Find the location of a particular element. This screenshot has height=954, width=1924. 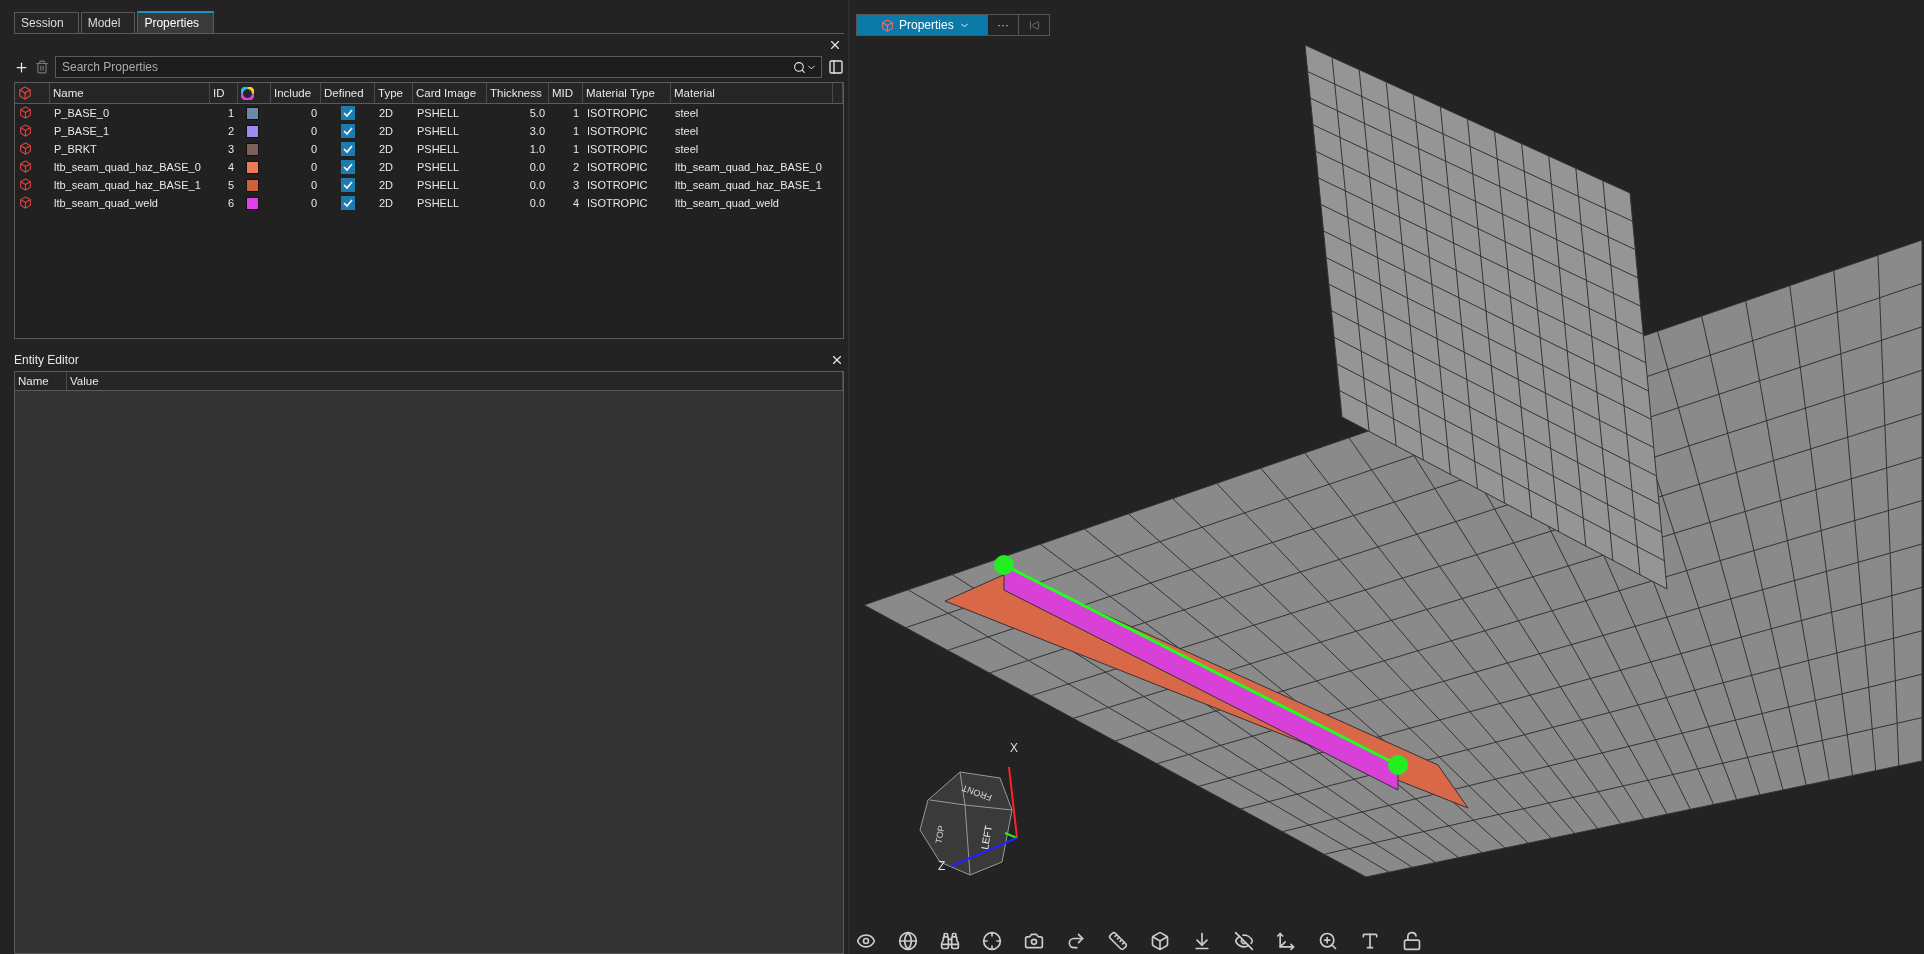

panel-tab: Session is located at coordinates (46, 22).